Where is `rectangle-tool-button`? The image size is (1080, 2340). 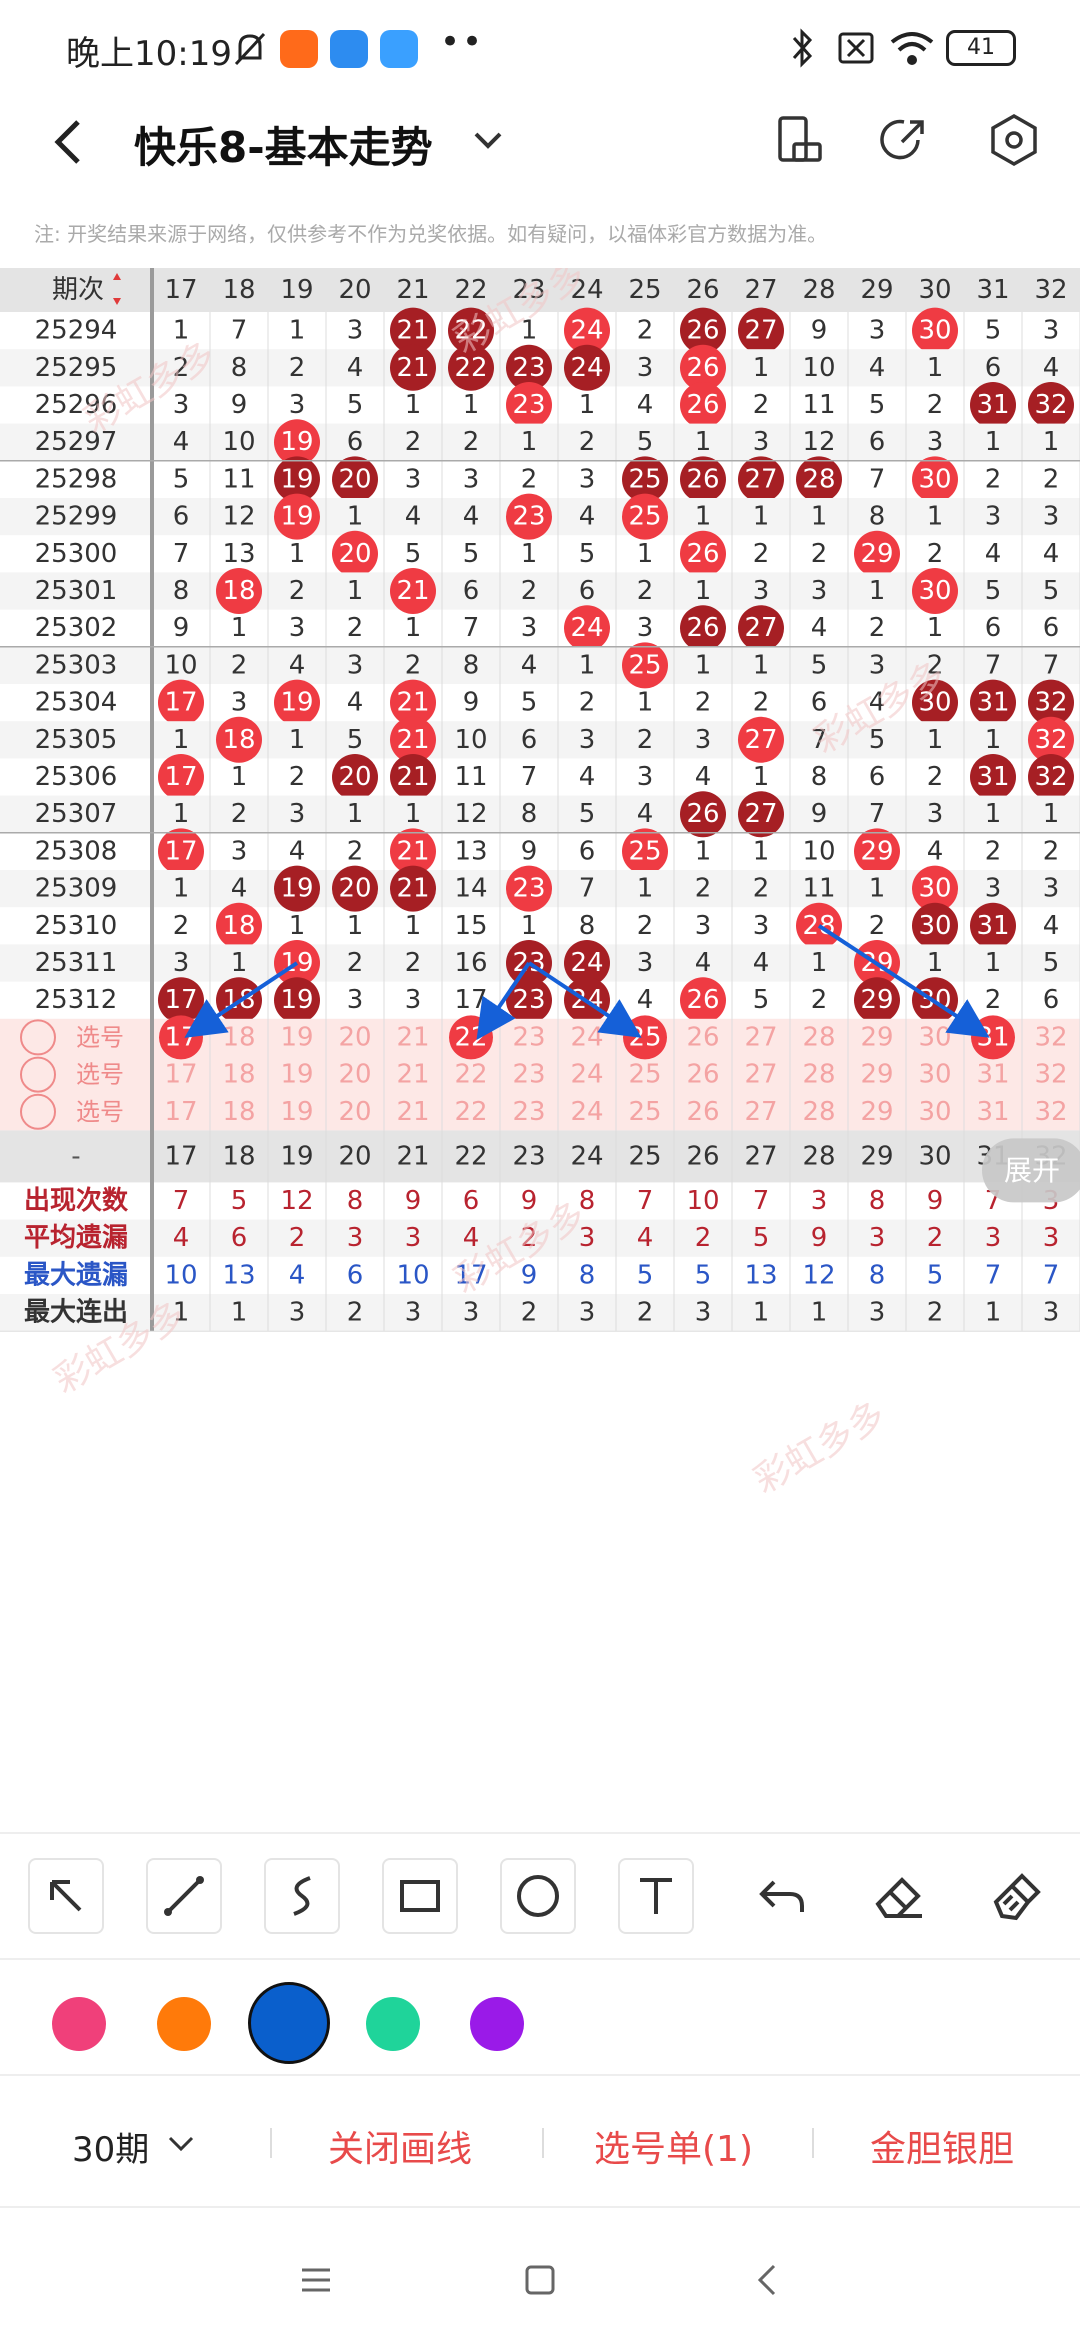 rectangle-tool-button is located at coordinates (420, 1896).